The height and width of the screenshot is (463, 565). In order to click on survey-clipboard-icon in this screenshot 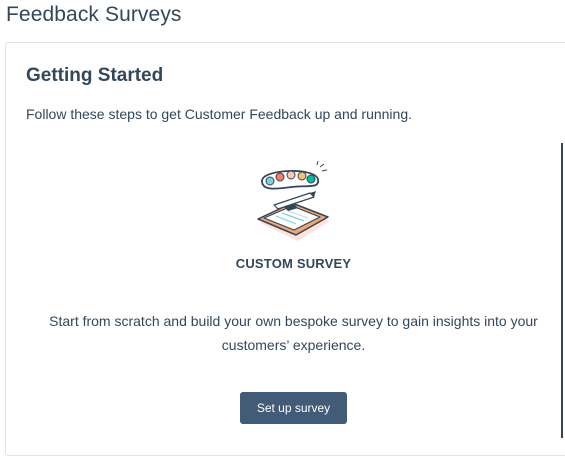, I will do `click(293, 201)`.